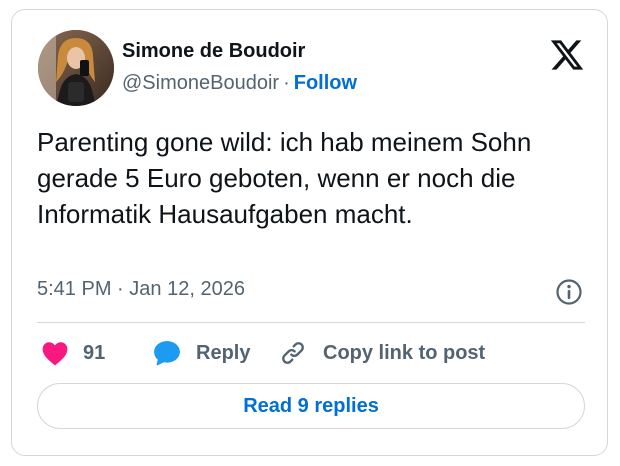  Describe the element at coordinates (187, 289) in the screenshot. I see `tweet-date: Jan 12, 2026` at that location.